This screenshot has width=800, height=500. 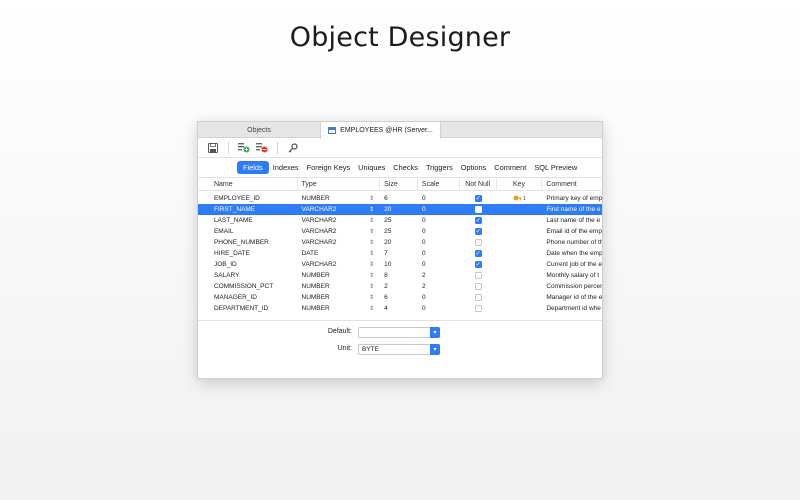 I want to click on column-header-size: Size, so click(x=399, y=184).